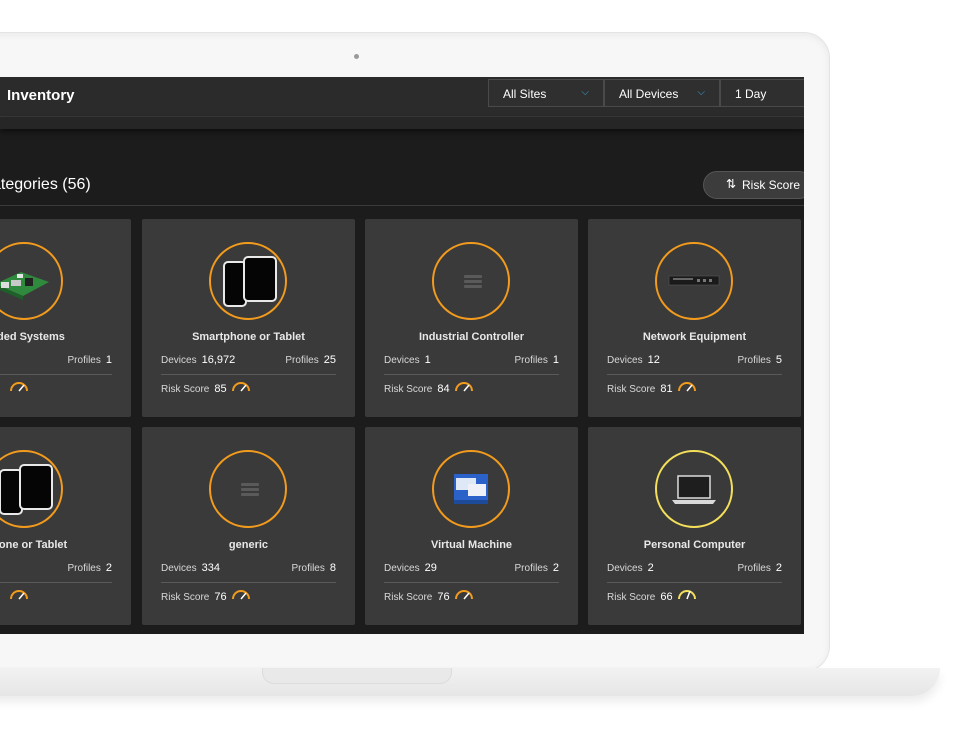  I want to click on divider, so click(402, 205).